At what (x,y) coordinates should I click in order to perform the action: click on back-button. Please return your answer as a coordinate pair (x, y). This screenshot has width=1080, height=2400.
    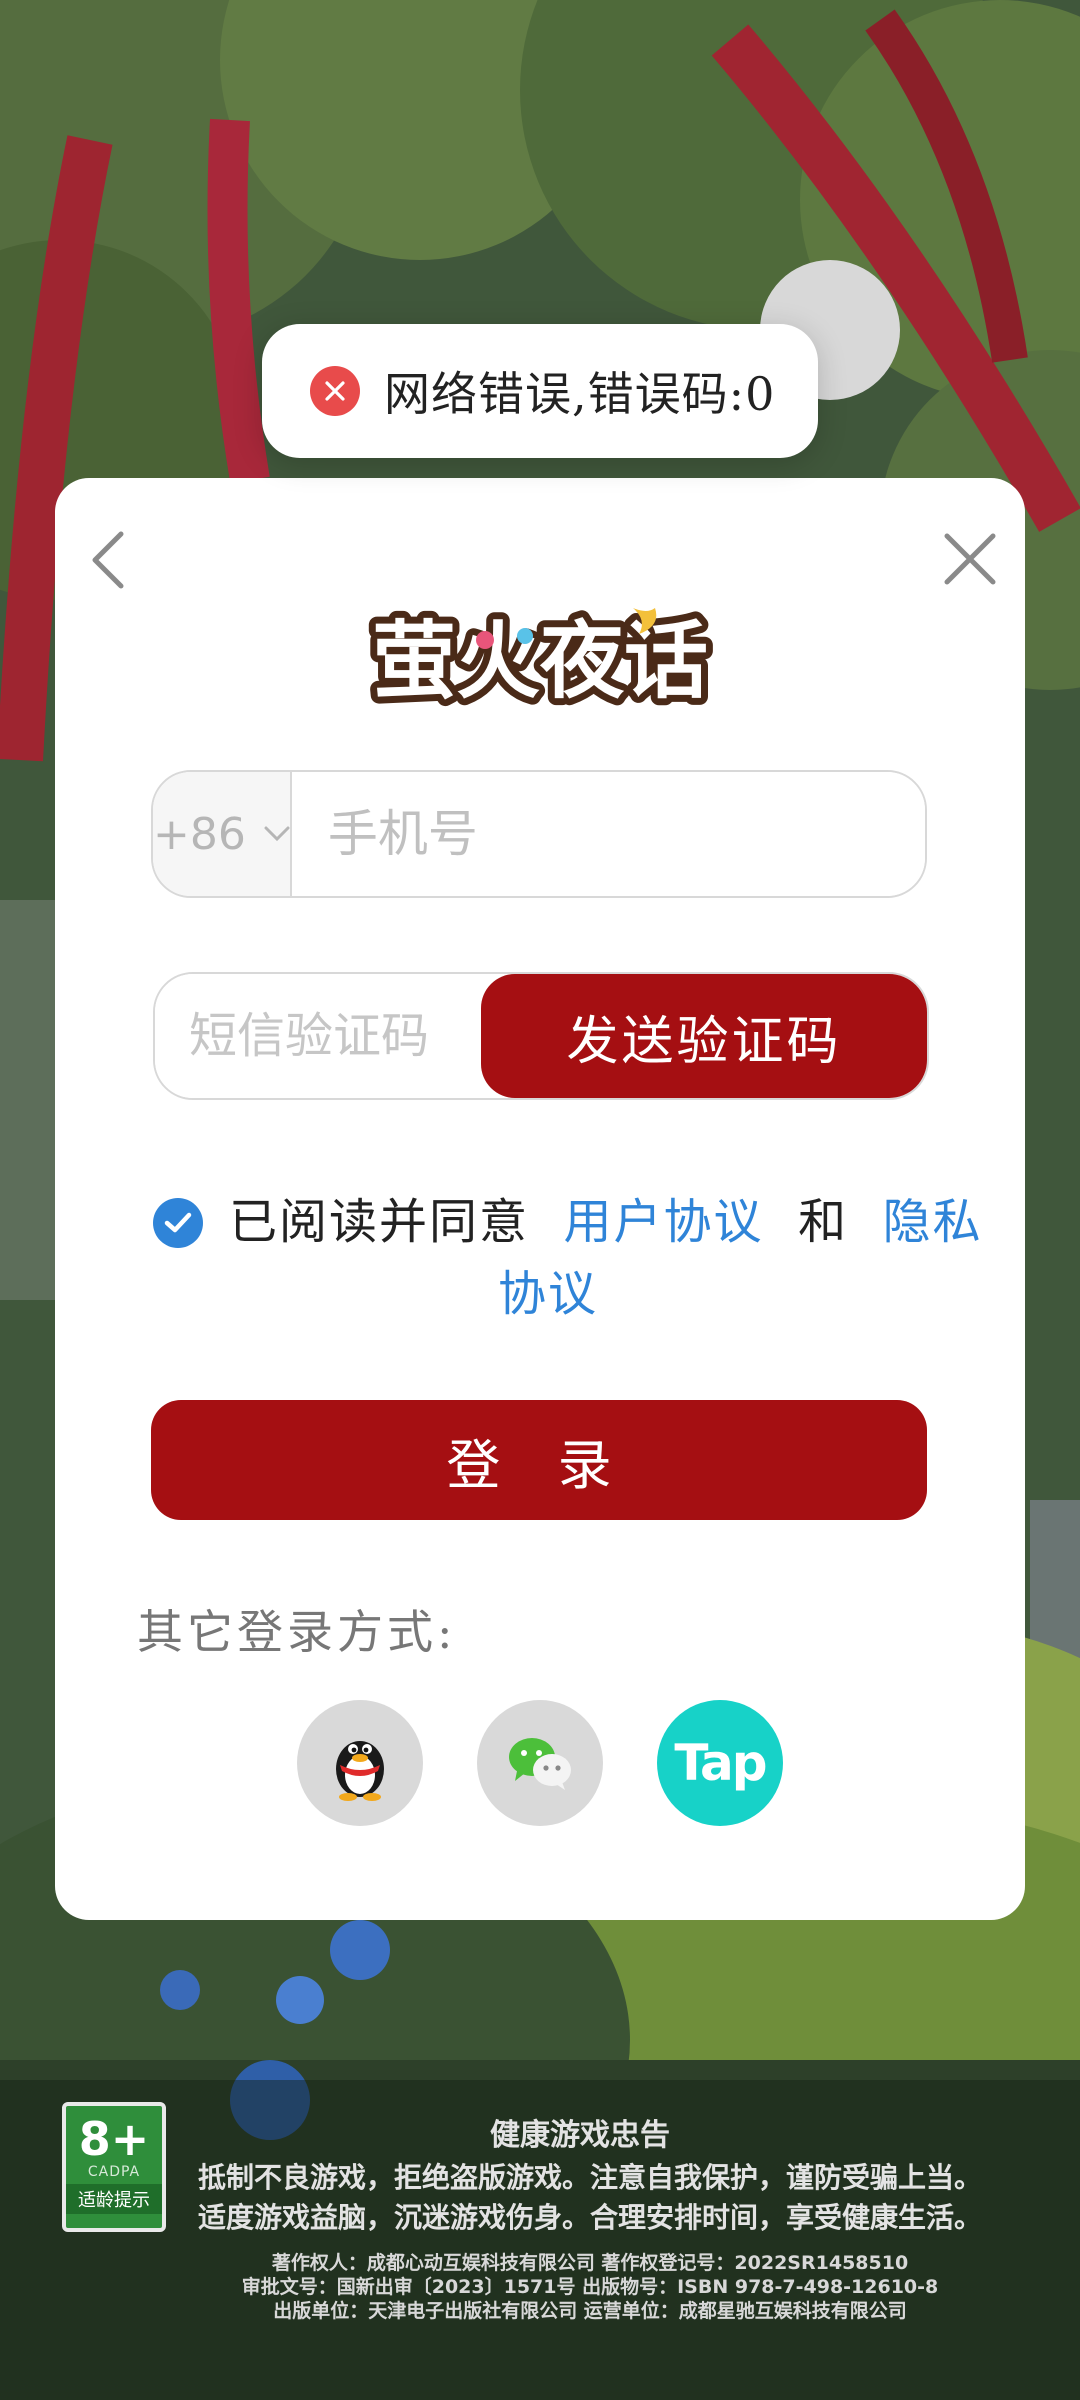
    Looking at the image, I should click on (109, 560).